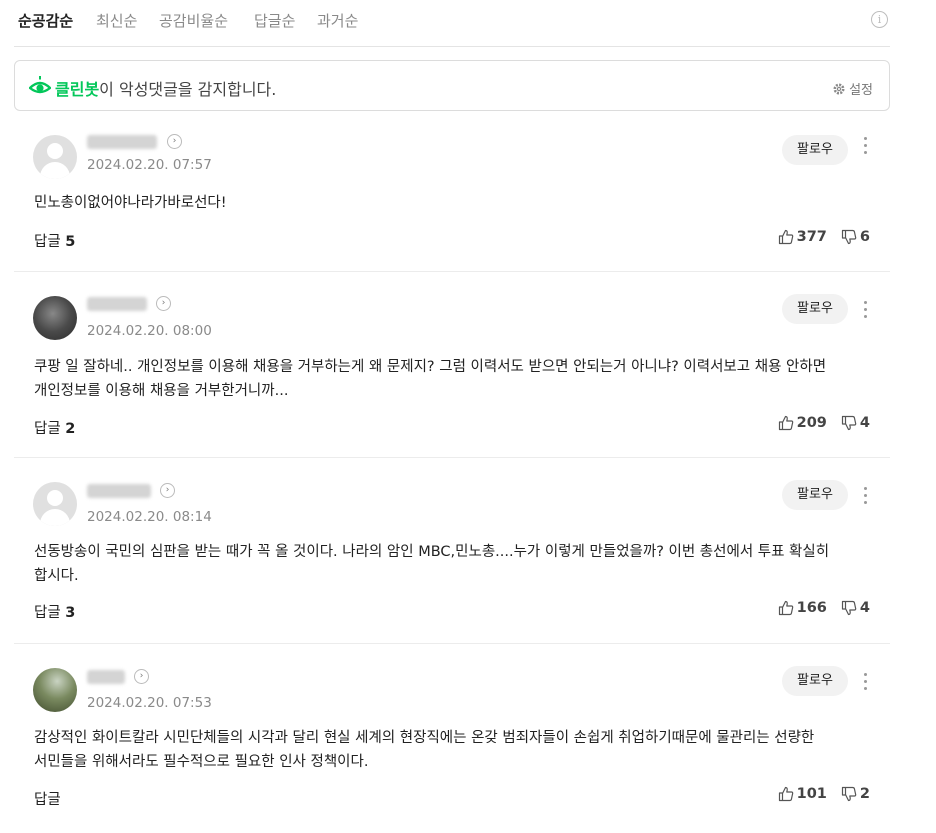 The width and height of the screenshot is (936, 833). What do you see at coordinates (149, 331) in the screenshot?
I see `comment-date: 2024.02.20. 08:00` at bounding box center [149, 331].